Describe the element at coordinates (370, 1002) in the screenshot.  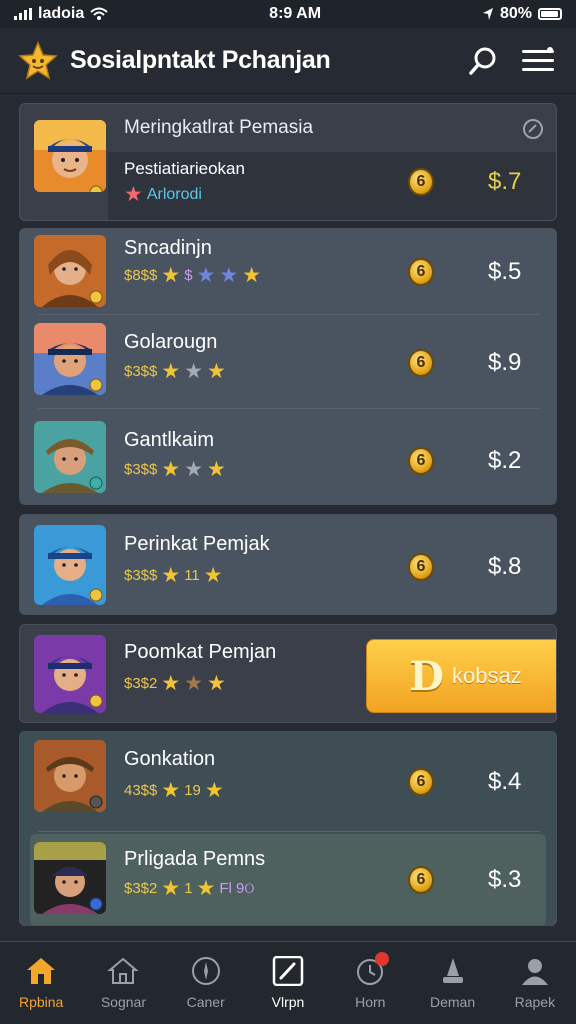
I see `nav-label: Horn` at that location.